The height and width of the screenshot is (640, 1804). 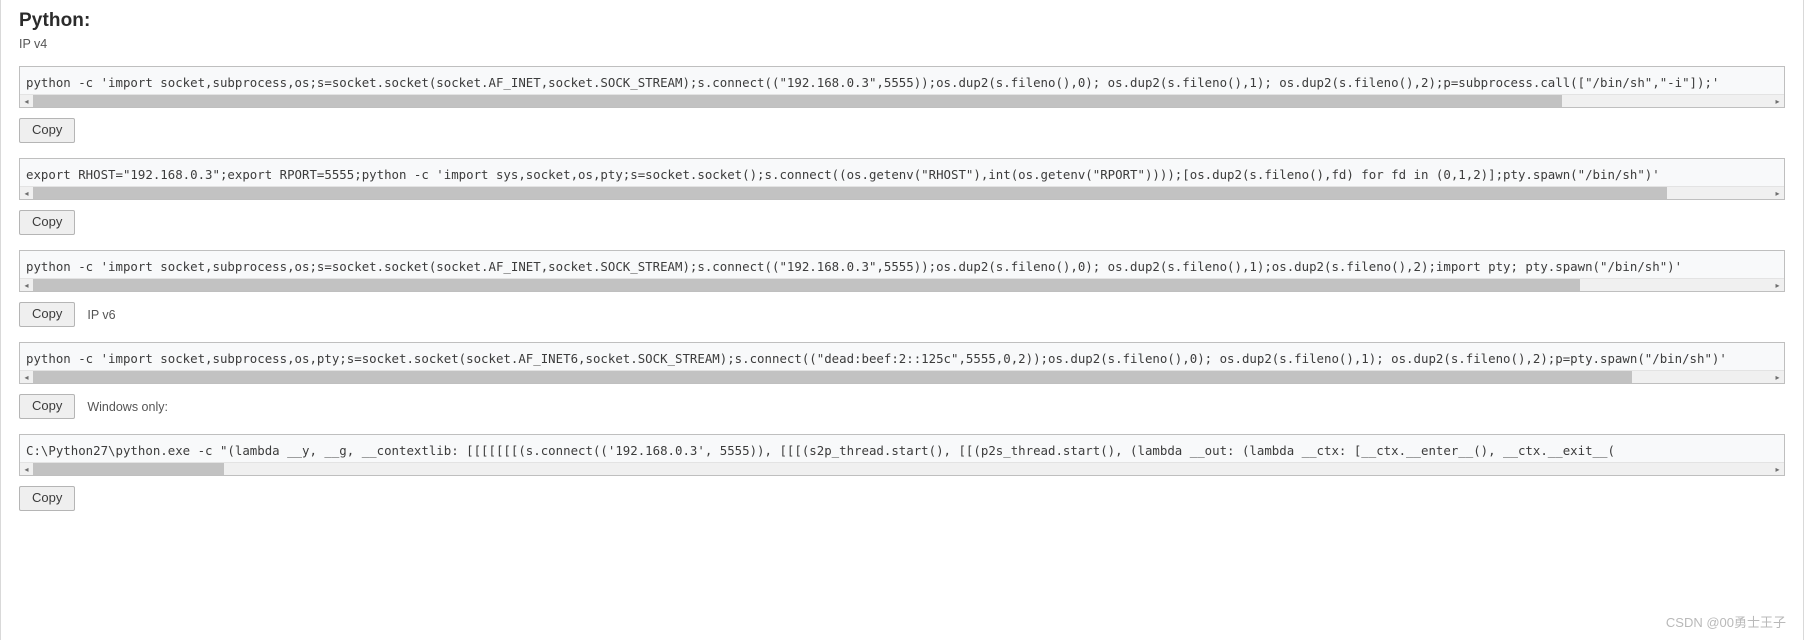 What do you see at coordinates (1725, 622) in the screenshot?
I see `watermark: CSDN @00勇士王子` at bounding box center [1725, 622].